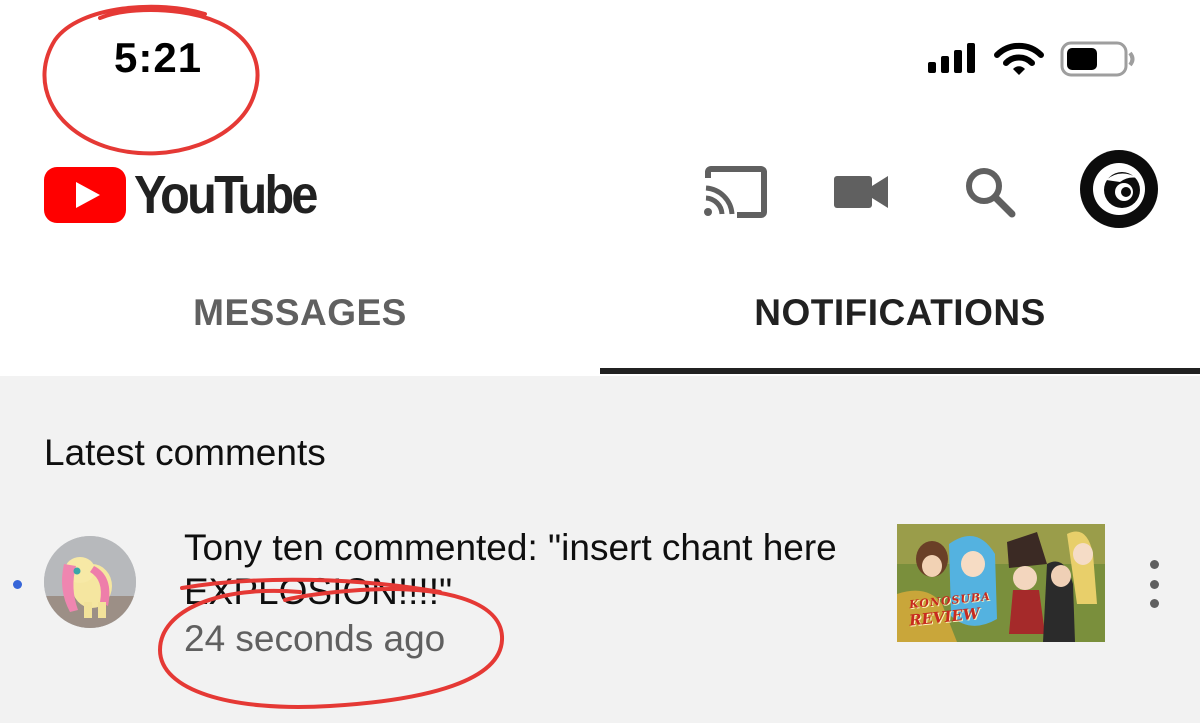 The height and width of the screenshot is (723, 1200). I want to click on unread-dot, so click(17, 584).